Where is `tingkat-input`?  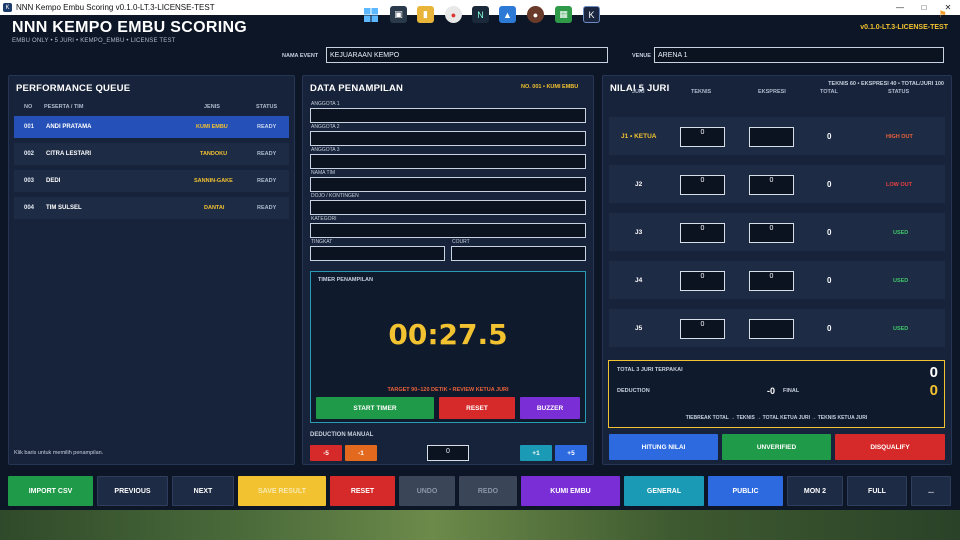
tingkat-input is located at coordinates (377, 253).